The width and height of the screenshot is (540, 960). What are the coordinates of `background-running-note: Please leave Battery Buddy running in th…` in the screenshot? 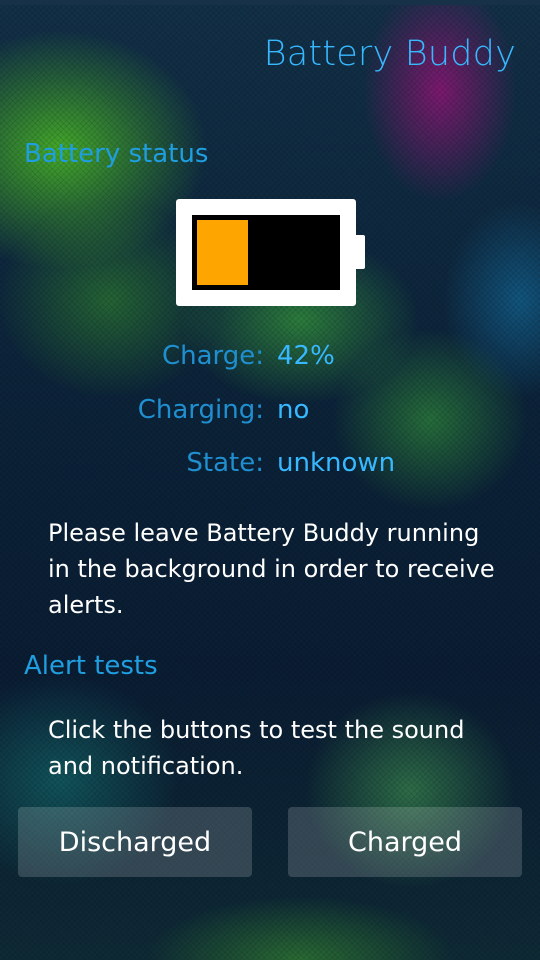 It's located at (271, 569).